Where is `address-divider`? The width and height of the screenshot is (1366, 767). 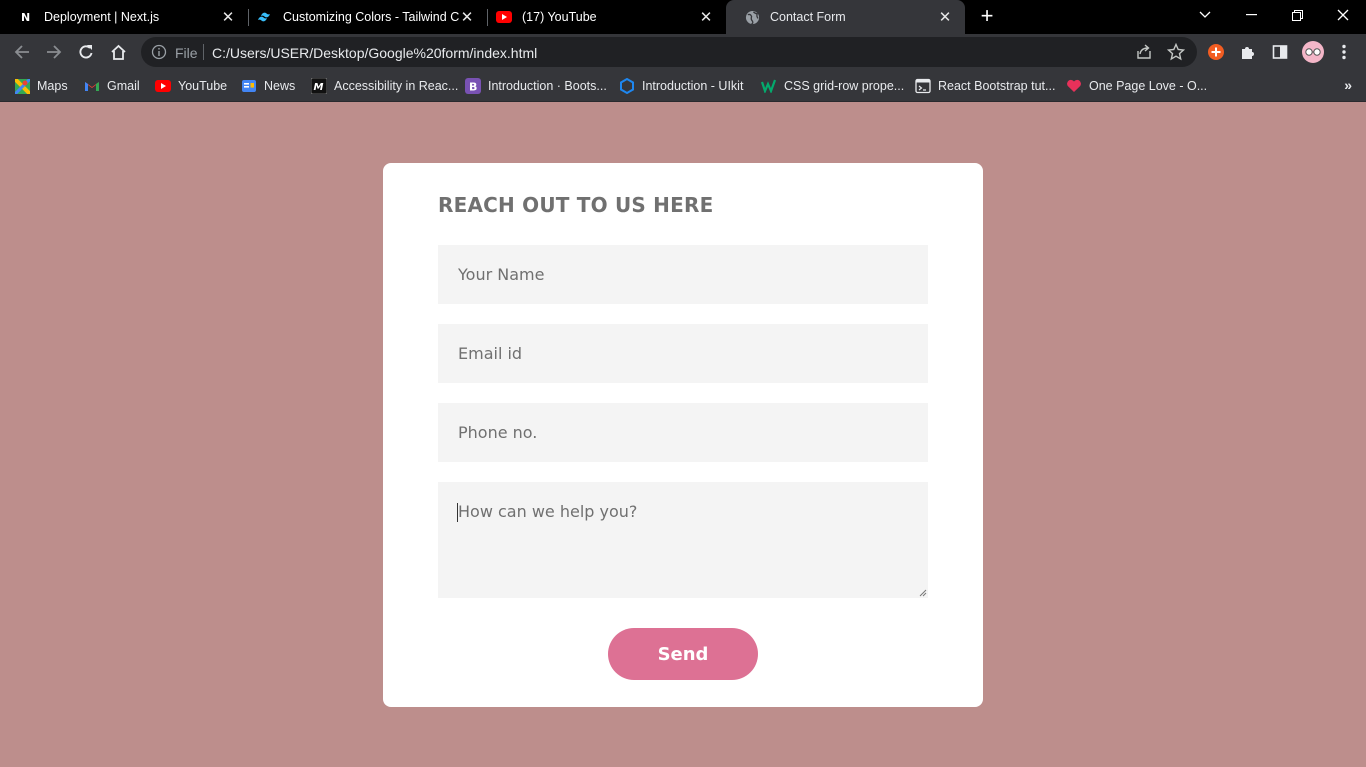 address-divider is located at coordinates (203, 52).